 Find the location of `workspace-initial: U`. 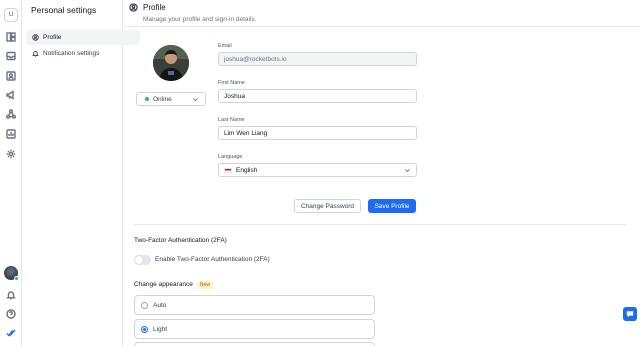

workspace-initial: U is located at coordinates (11, 15).